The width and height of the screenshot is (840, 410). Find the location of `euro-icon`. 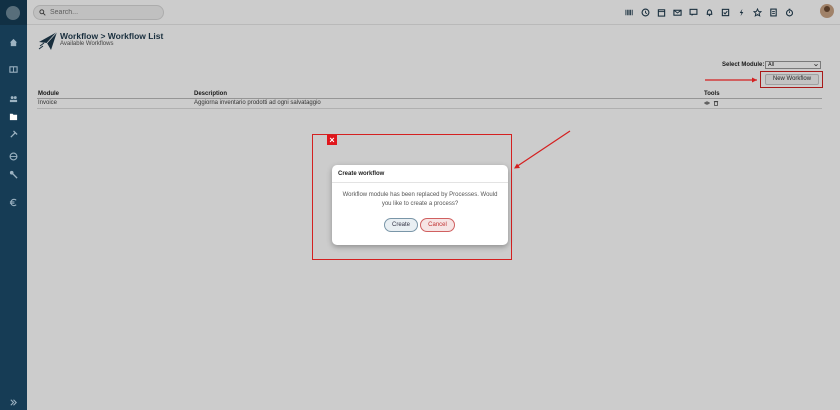

euro-icon is located at coordinates (13, 202).